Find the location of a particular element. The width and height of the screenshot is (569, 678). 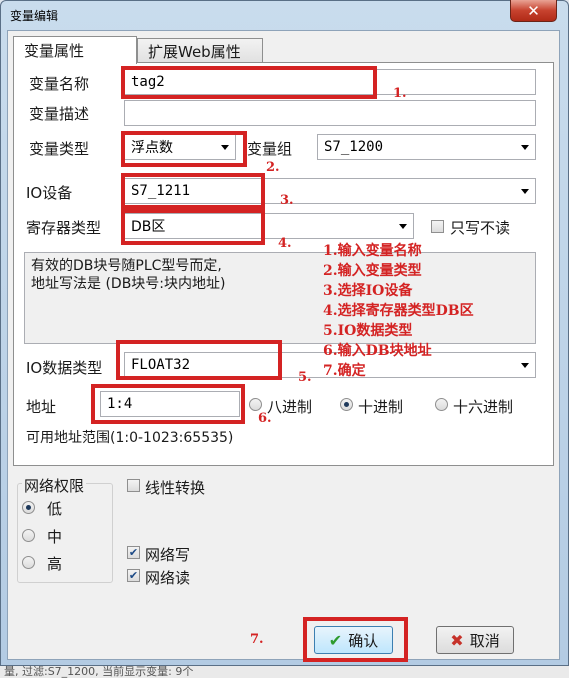

title-bar: 变量编辑 ✕ is located at coordinates (283, 15).